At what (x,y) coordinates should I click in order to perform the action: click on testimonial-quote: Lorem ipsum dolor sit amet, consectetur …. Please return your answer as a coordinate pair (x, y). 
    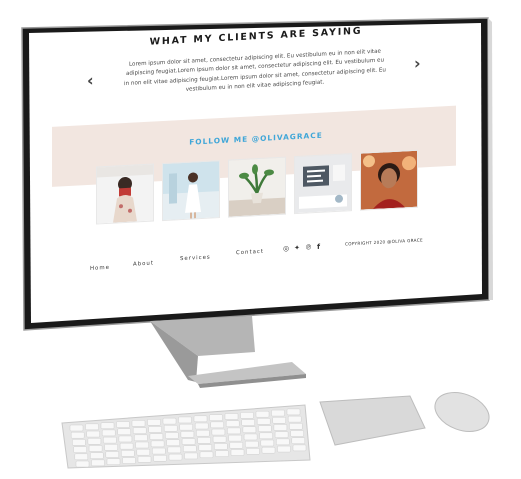
    Looking at the image, I should click on (255, 72).